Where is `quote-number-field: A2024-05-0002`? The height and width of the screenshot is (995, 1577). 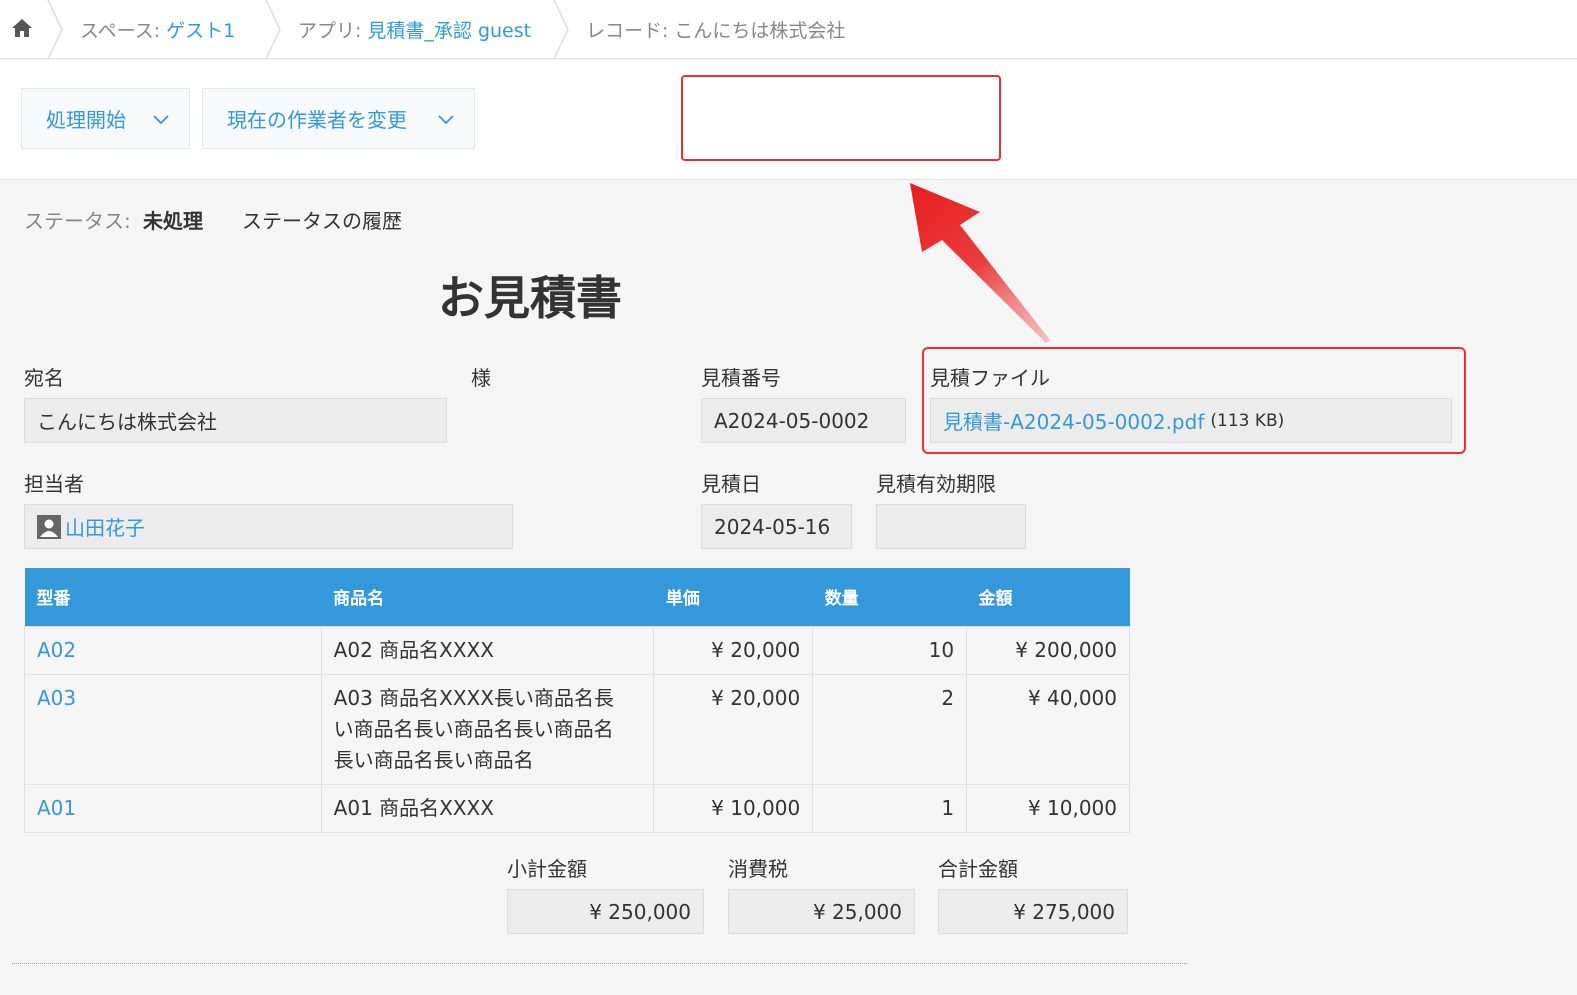 quote-number-field: A2024-05-0002 is located at coordinates (803, 420).